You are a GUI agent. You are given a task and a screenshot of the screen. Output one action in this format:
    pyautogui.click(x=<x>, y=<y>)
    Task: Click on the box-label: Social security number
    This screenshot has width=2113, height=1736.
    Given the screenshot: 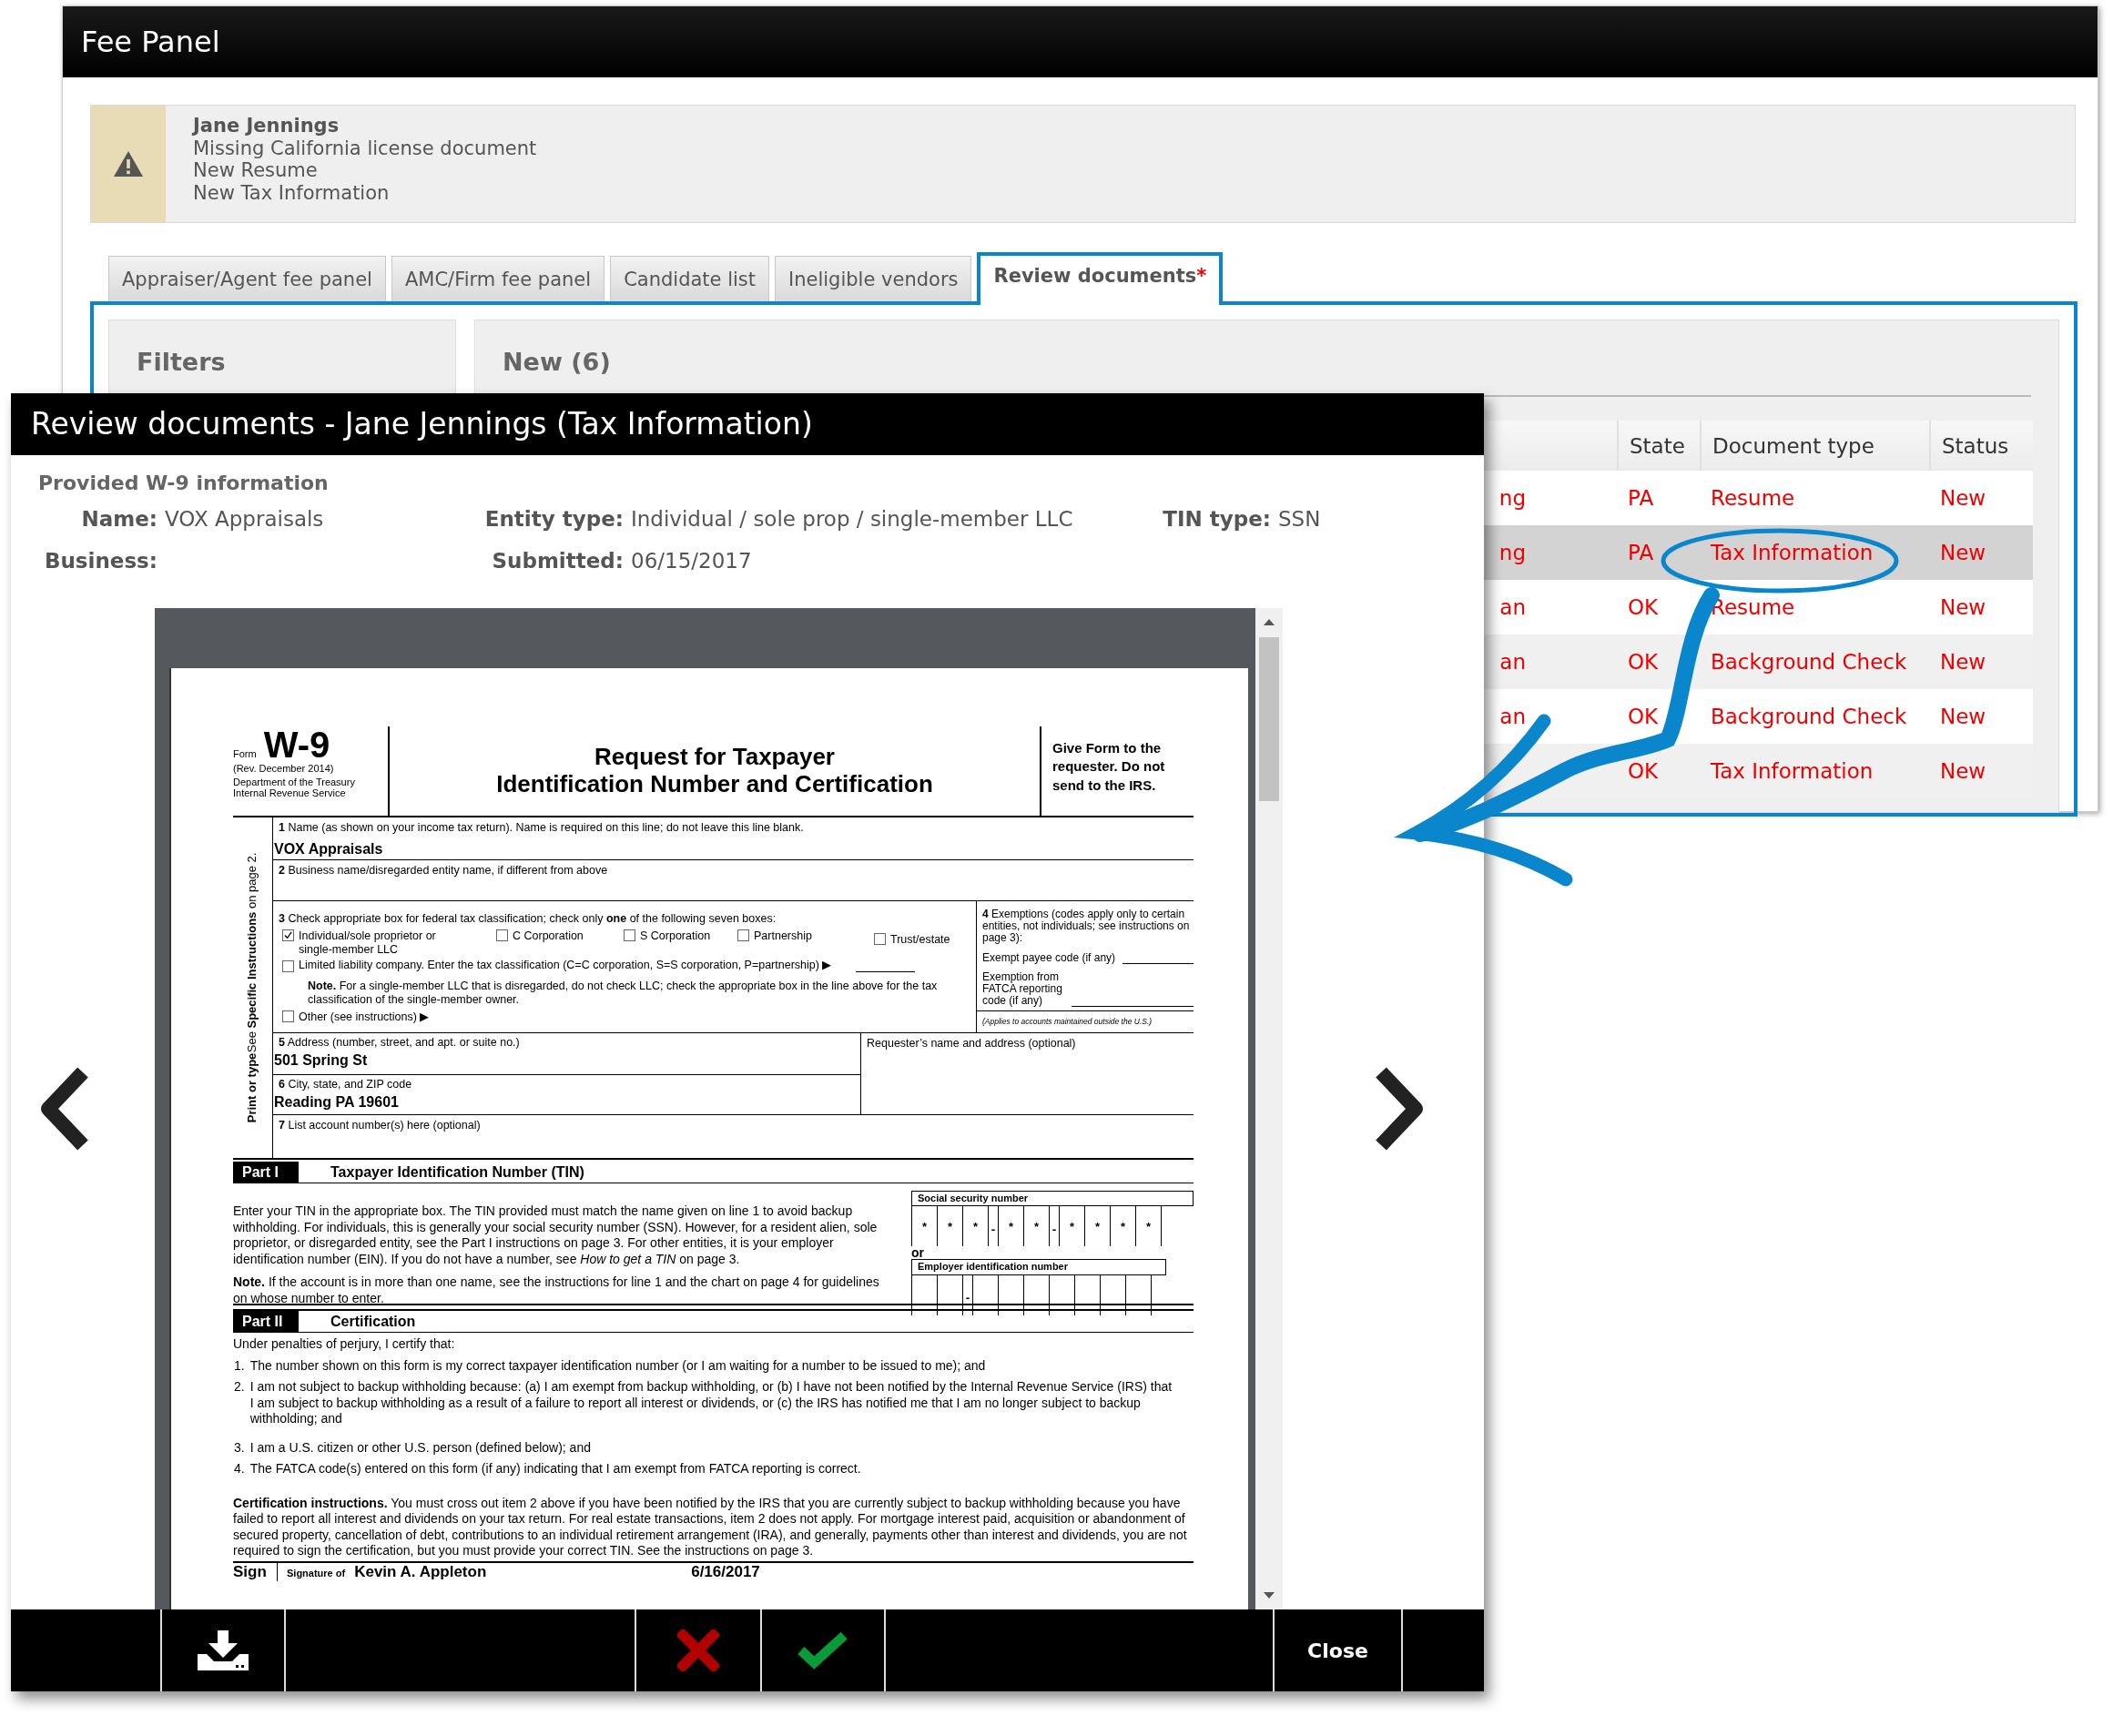 What is the action you would take?
    pyautogui.click(x=1052, y=1199)
    